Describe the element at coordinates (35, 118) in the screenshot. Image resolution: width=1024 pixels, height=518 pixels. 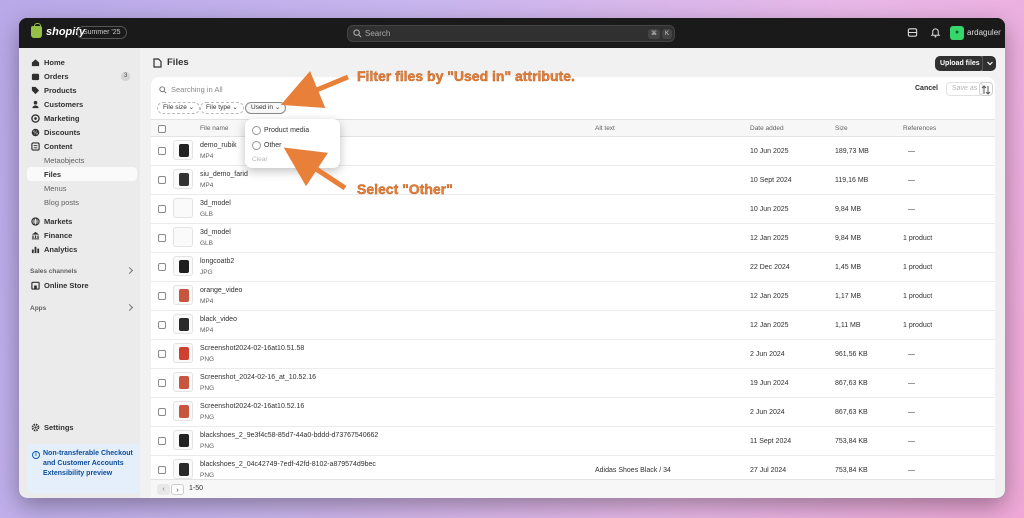
I see `target-icon` at that location.